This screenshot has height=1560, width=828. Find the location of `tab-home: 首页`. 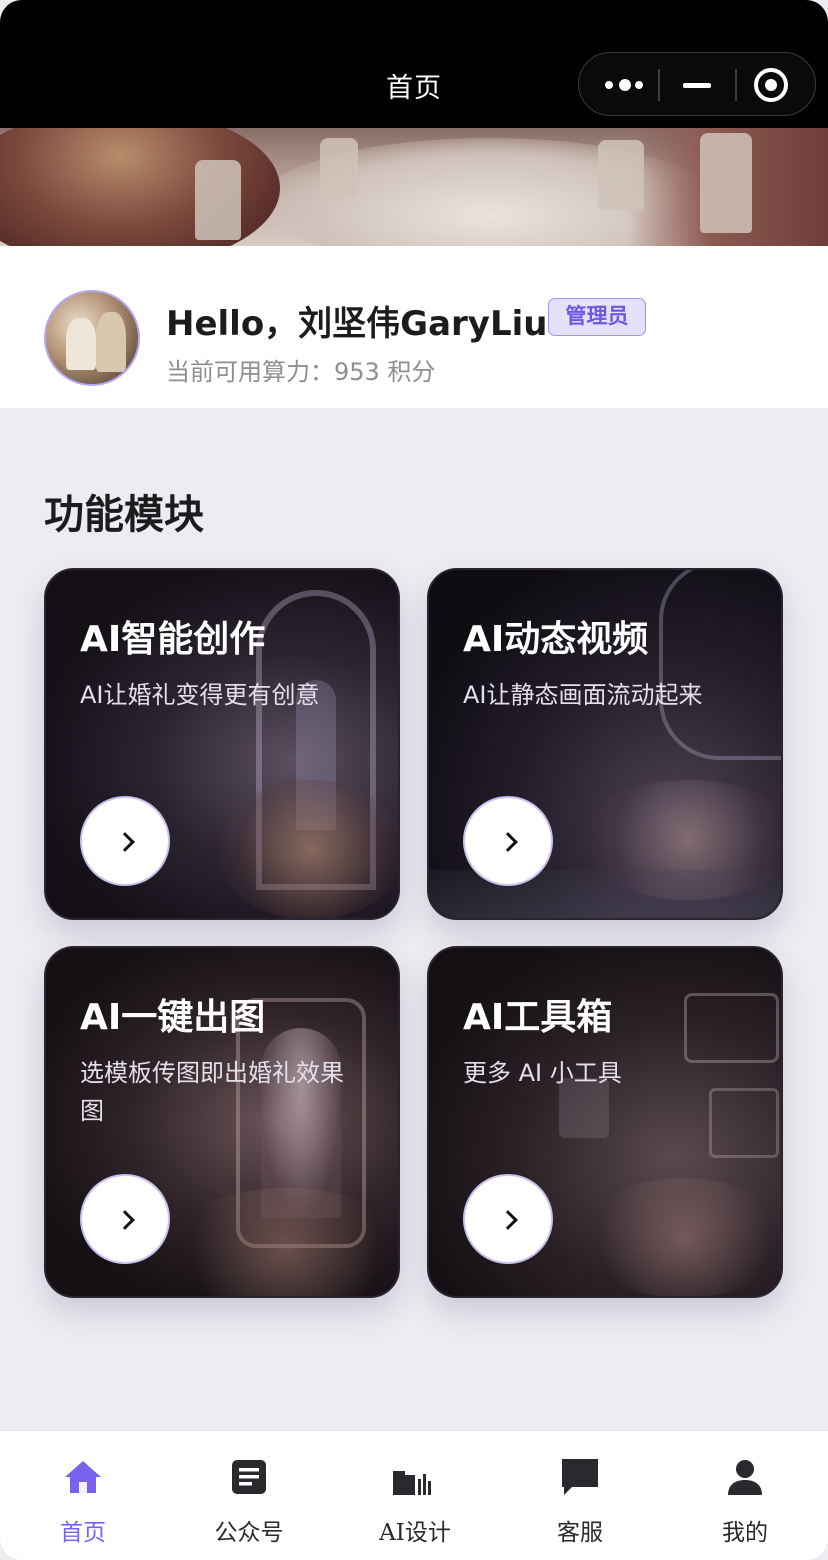

tab-home: 首页 is located at coordinates (83, 1495).